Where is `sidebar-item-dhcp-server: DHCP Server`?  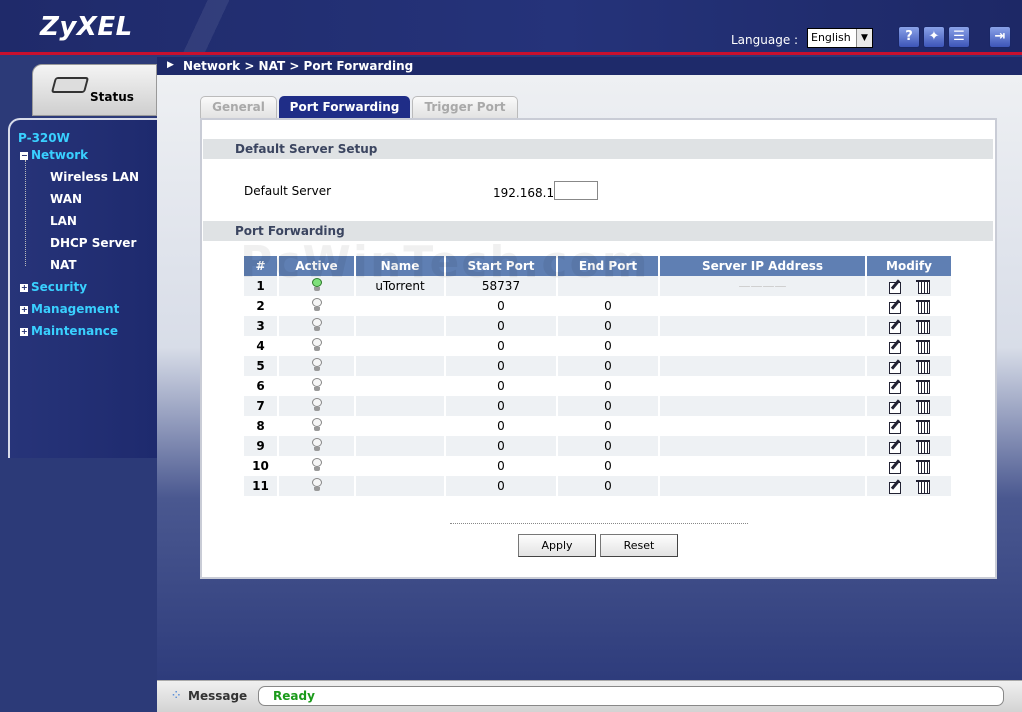 sidebar-item-dhcp-server: DHCP Server is located at coordinates (93, 243).